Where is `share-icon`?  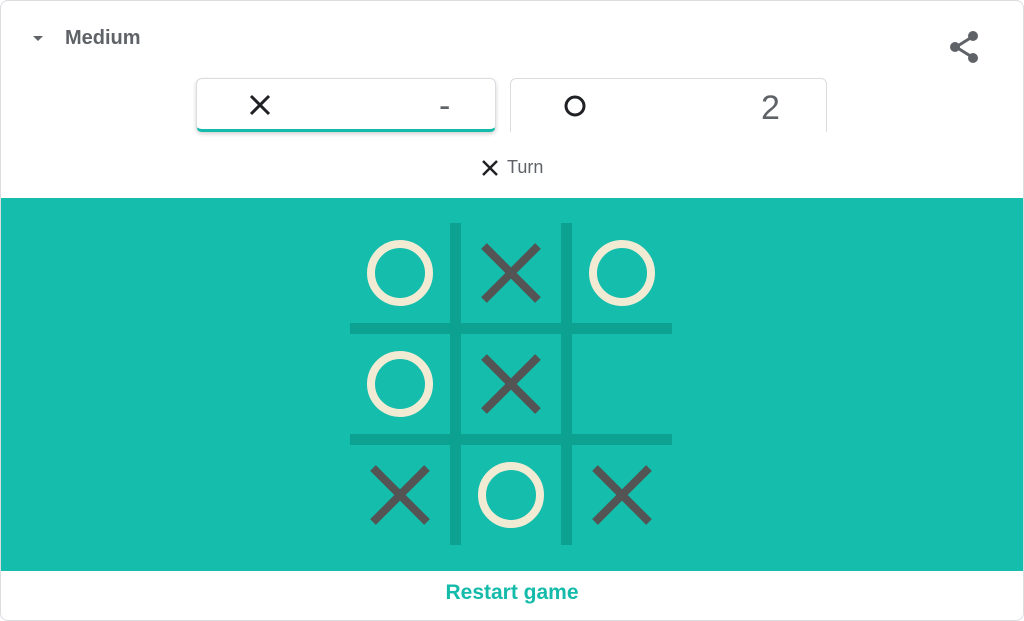
share-icon is located at coordinates (964, 47).